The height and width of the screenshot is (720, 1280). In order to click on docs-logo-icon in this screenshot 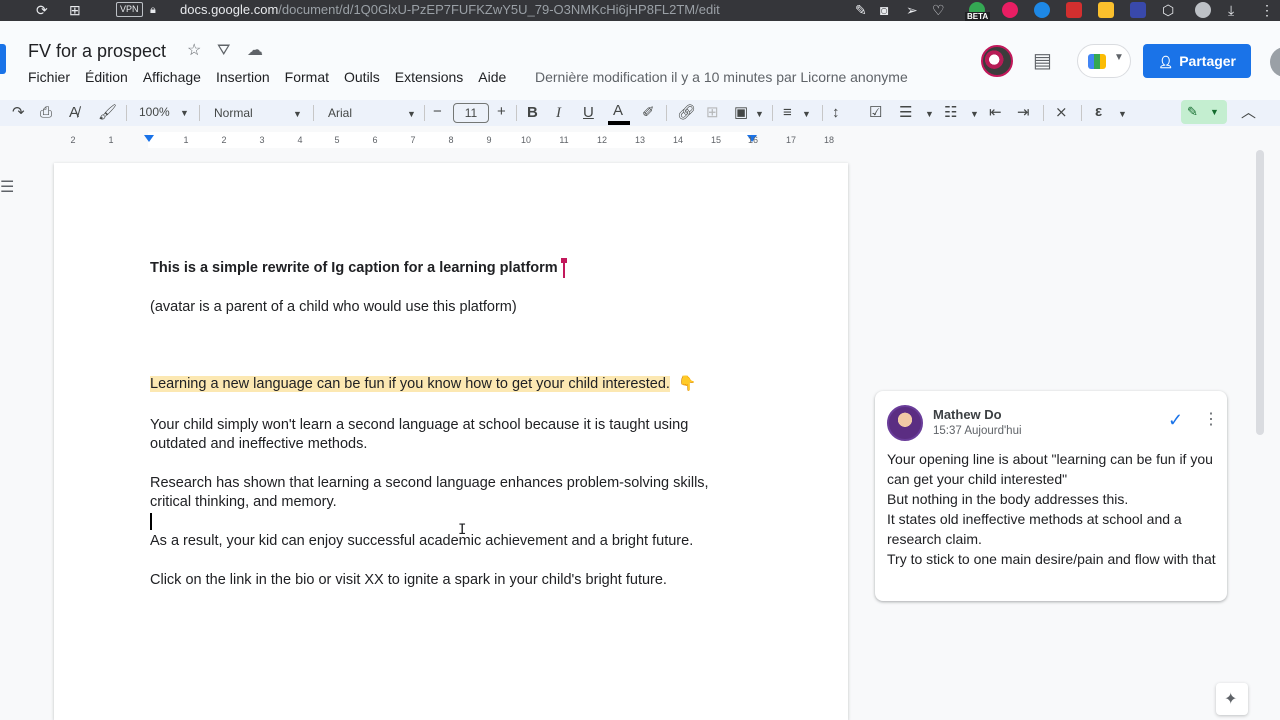, I will do `click(3, 59)`.